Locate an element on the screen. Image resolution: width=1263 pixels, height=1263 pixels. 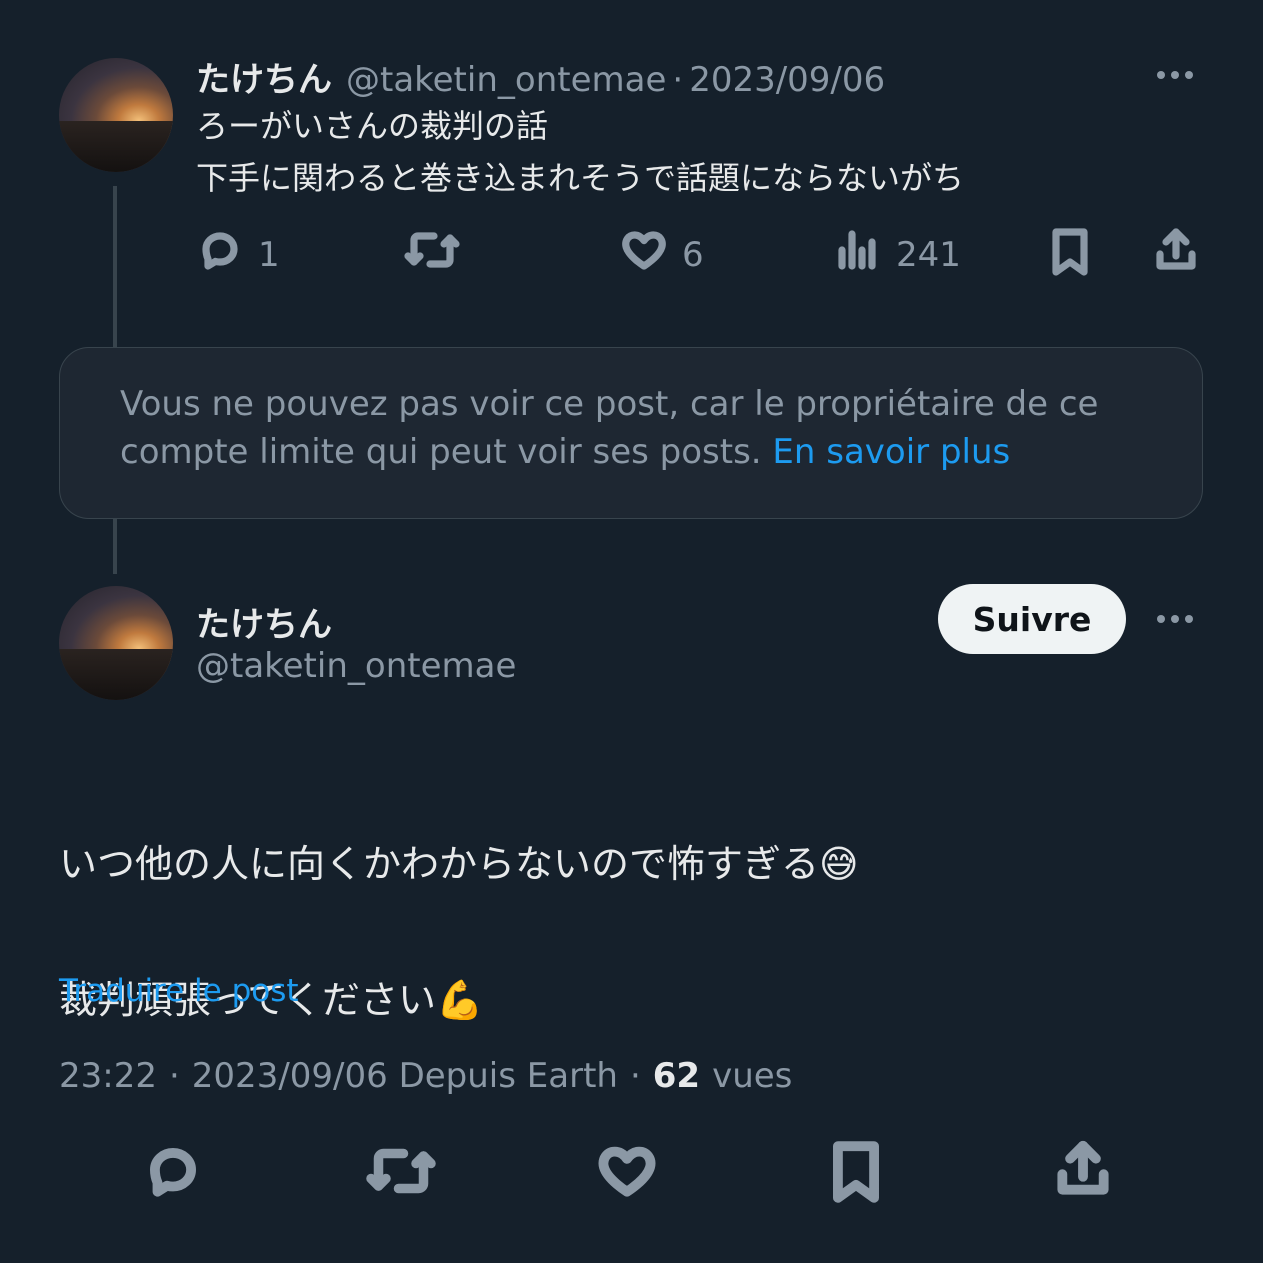
like-count: 6 is located at coordinates (693, 254).